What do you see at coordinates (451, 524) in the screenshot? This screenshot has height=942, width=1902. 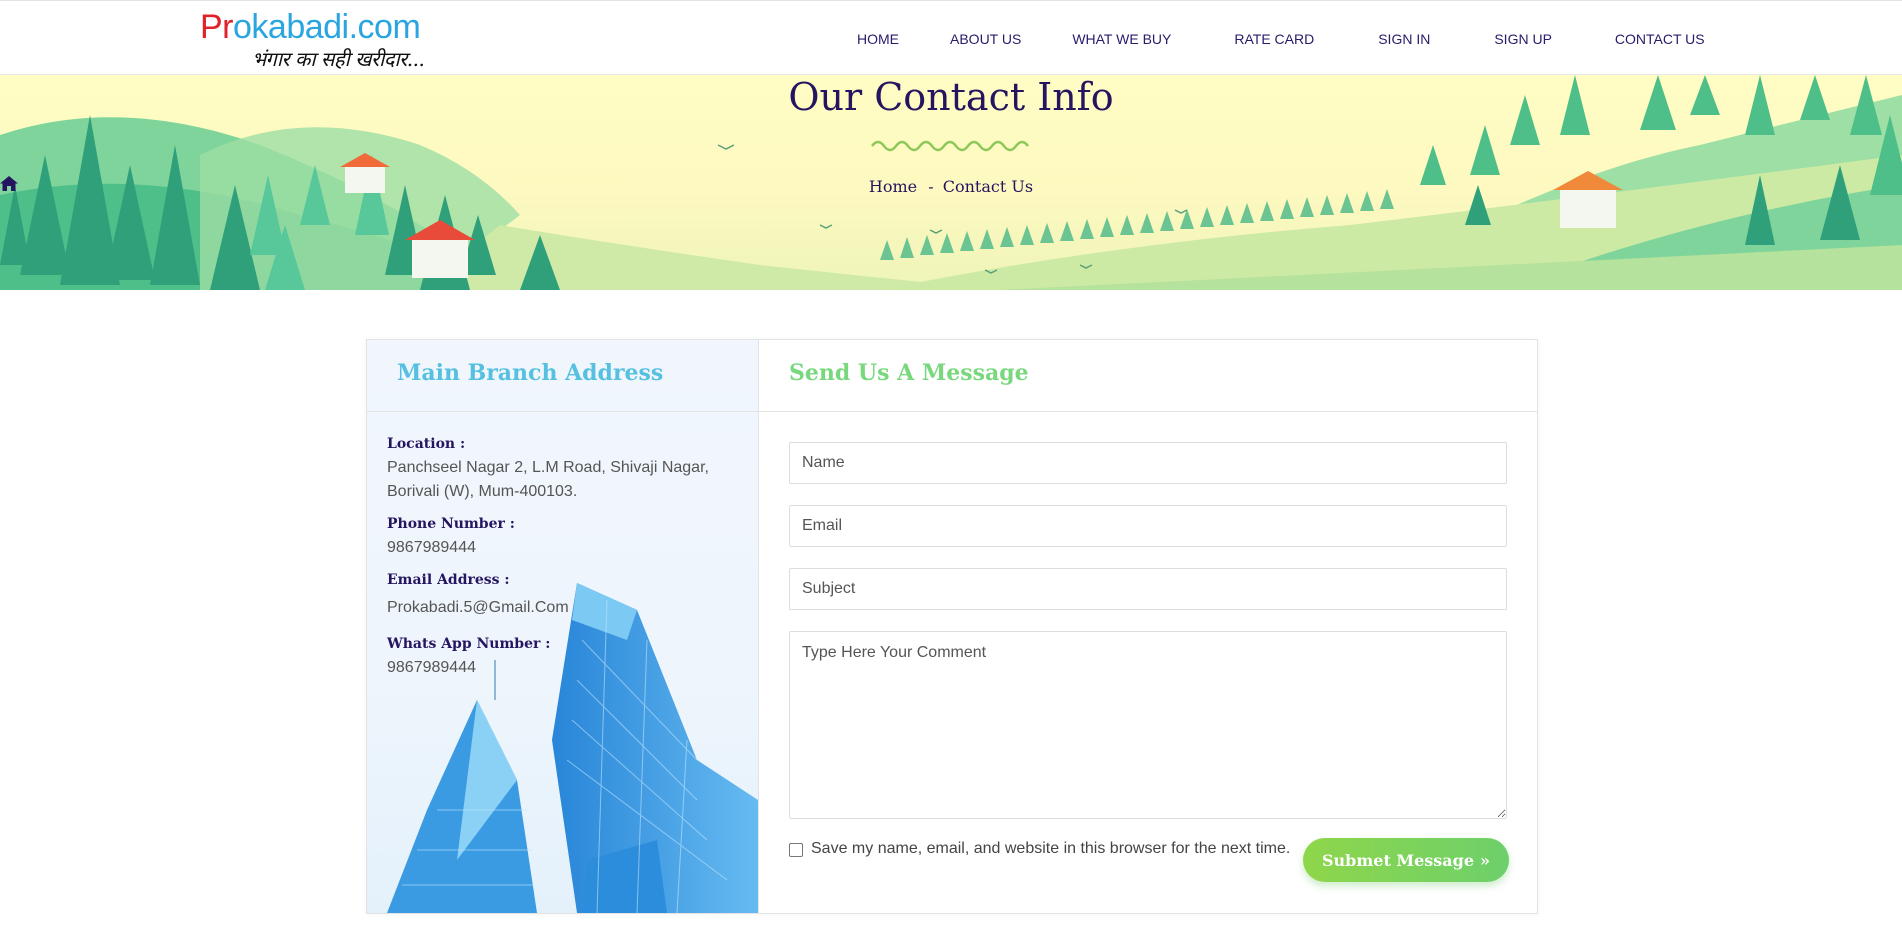 I see `phone-label: Phone Number :` at bounding box center [451, 524].